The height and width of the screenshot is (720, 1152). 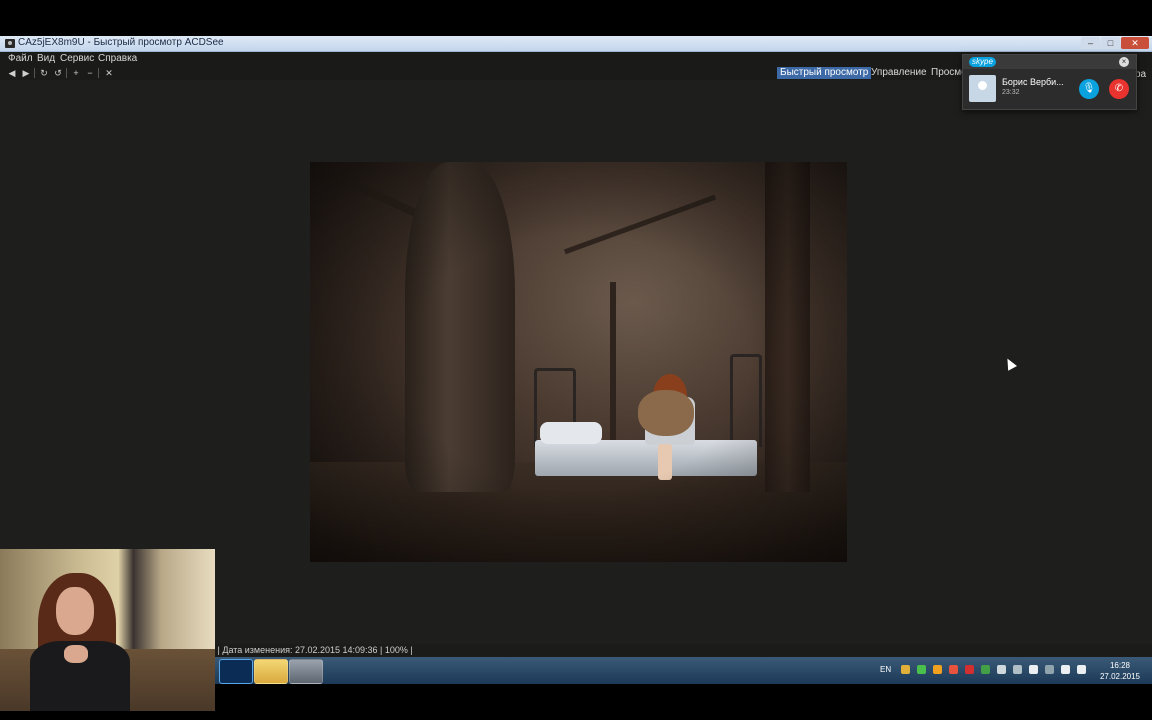 I want to click on menu-view: Вид, so click(x=46, y=58).